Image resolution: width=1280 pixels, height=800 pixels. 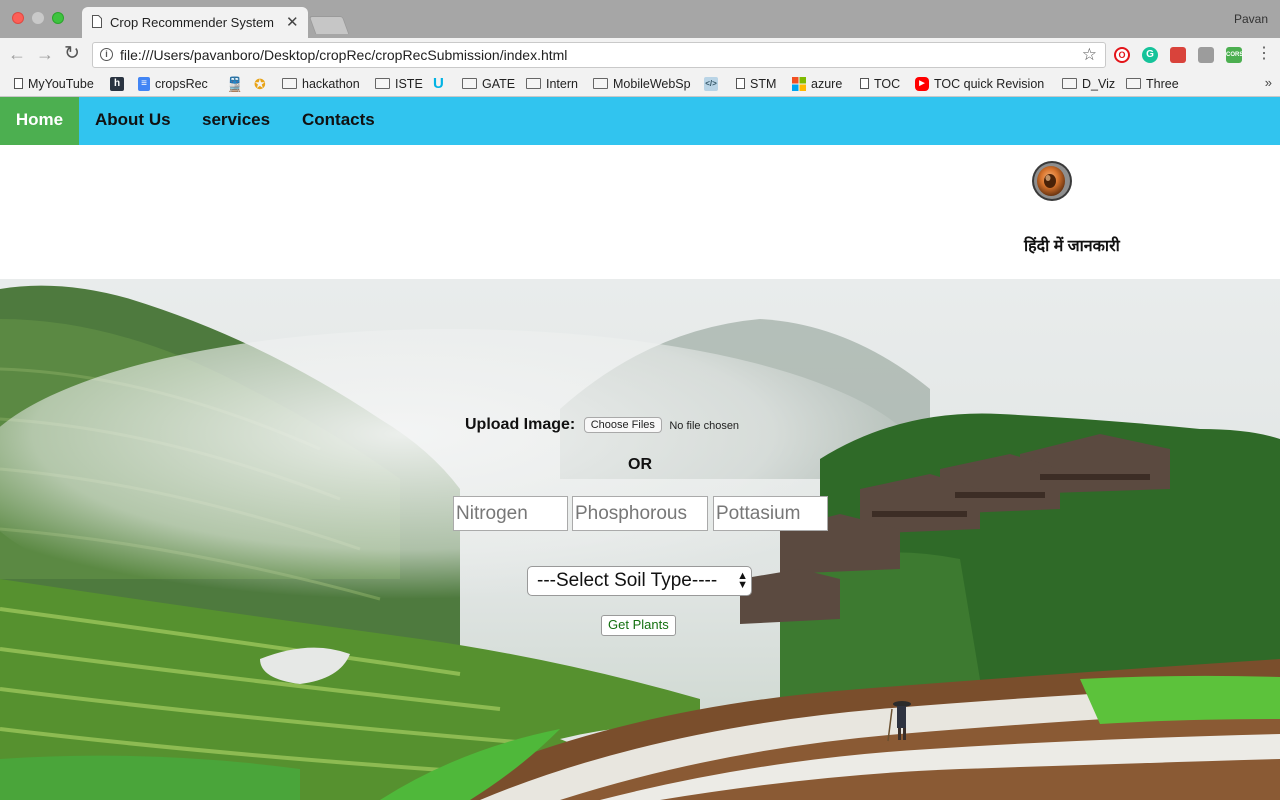 What do you see at coordinates (817, 84) in the screenshot?
I see `bookmark-azure: azure` at bounding box center [817, 84].